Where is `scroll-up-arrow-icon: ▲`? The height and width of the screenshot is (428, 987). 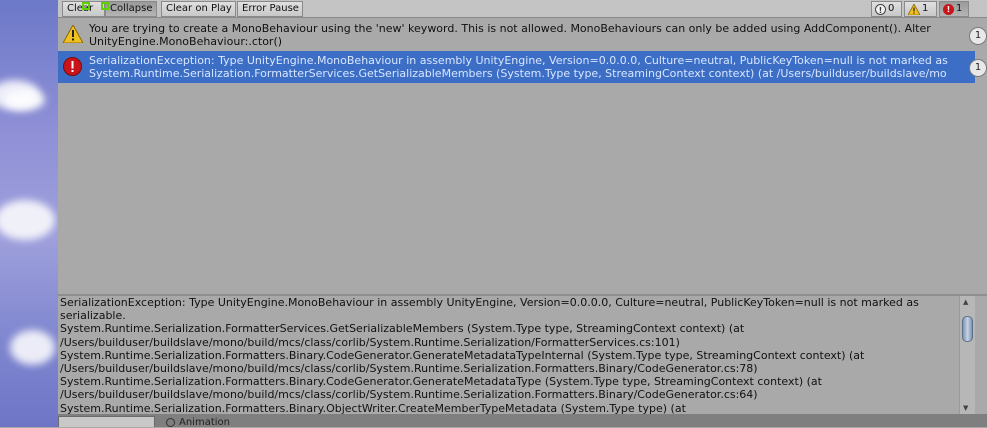
scroll-up-arrow-icon: ▲ is located at coordinates (965, 302).